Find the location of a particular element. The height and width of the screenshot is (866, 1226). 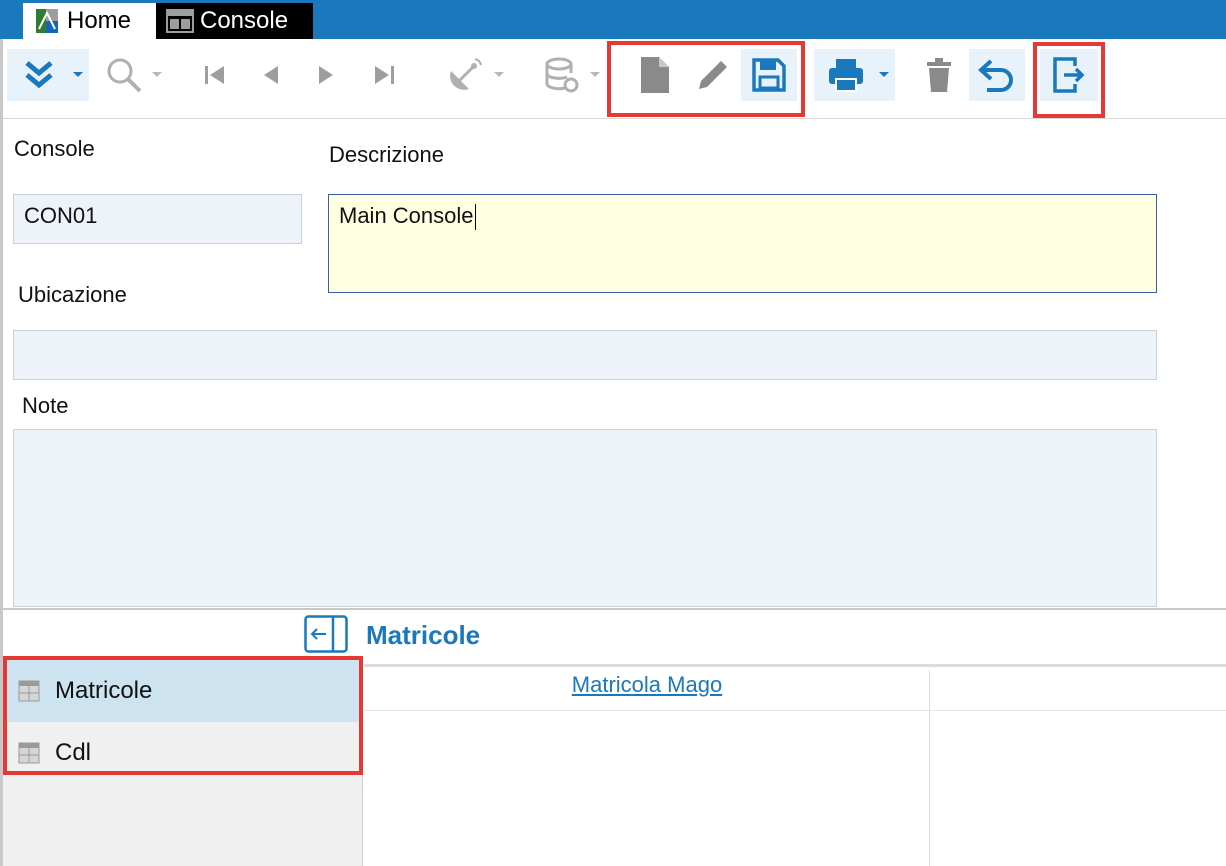

next-record-icon is located at coordinates (326, 75).